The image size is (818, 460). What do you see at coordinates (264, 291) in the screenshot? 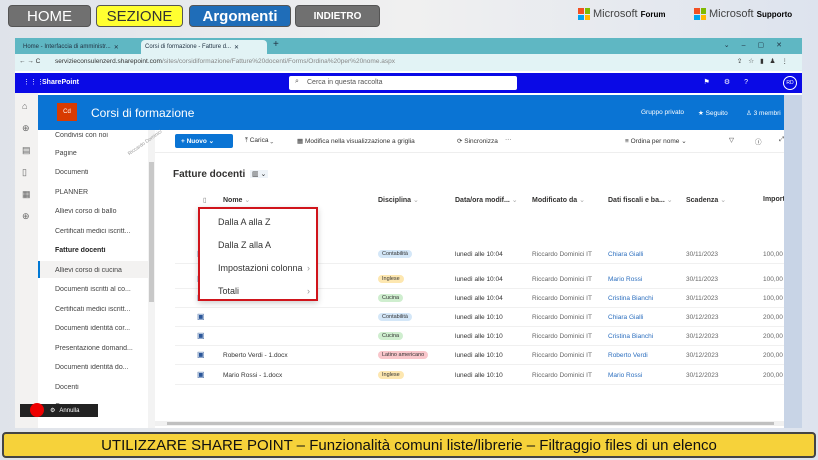
I see `menu-item-totals: Totali ›` at bounding box center [264, 291].